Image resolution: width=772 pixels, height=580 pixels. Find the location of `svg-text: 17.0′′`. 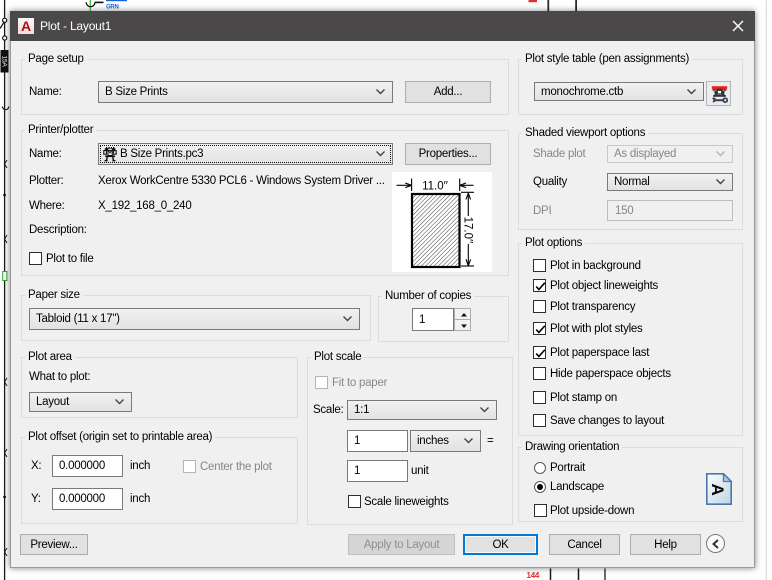

svg-text: 17.0′′ is located at coordinates (467, 230).